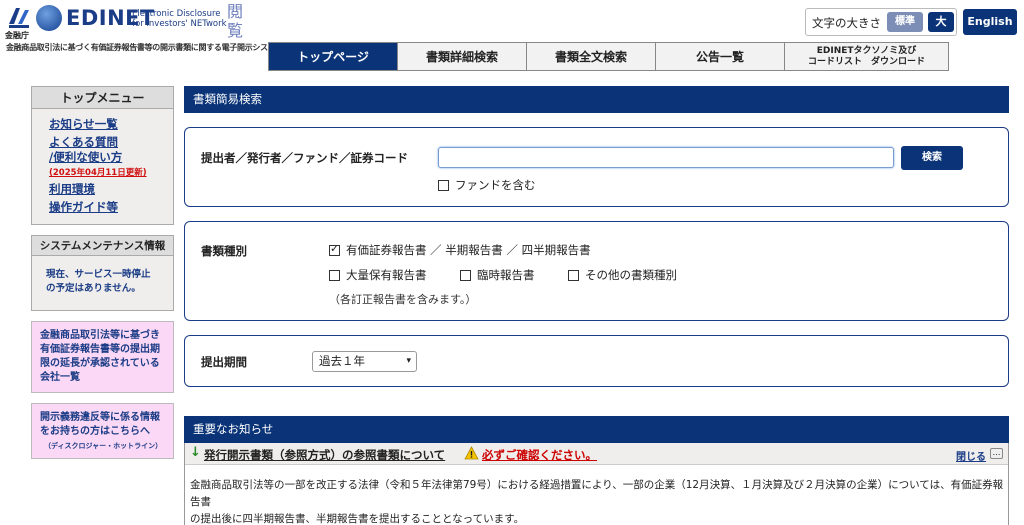 The image size is (1024, 525). I want to click on fsa-logo-icon, so click(19, 17).